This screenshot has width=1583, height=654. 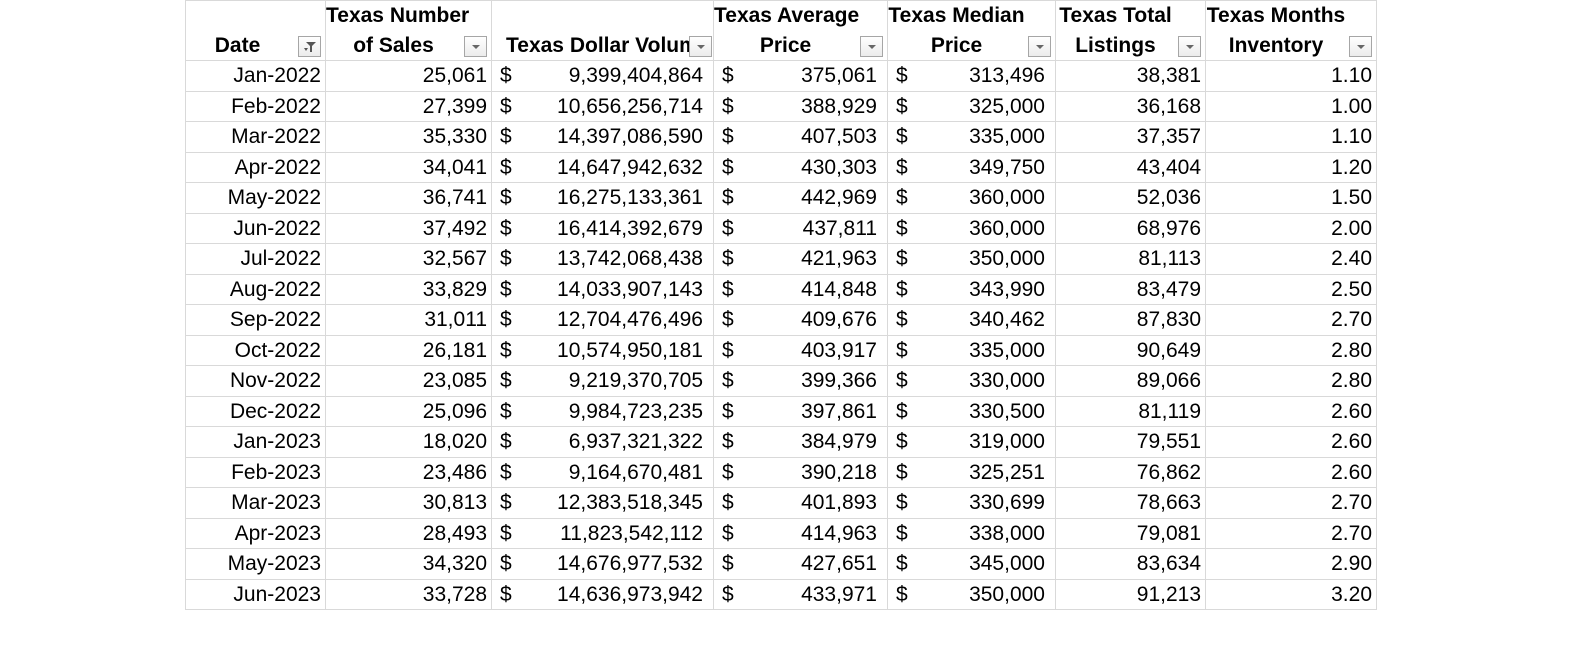 I want to click on months-inventory-cell: 1.00, so click(x=1291, y=106).